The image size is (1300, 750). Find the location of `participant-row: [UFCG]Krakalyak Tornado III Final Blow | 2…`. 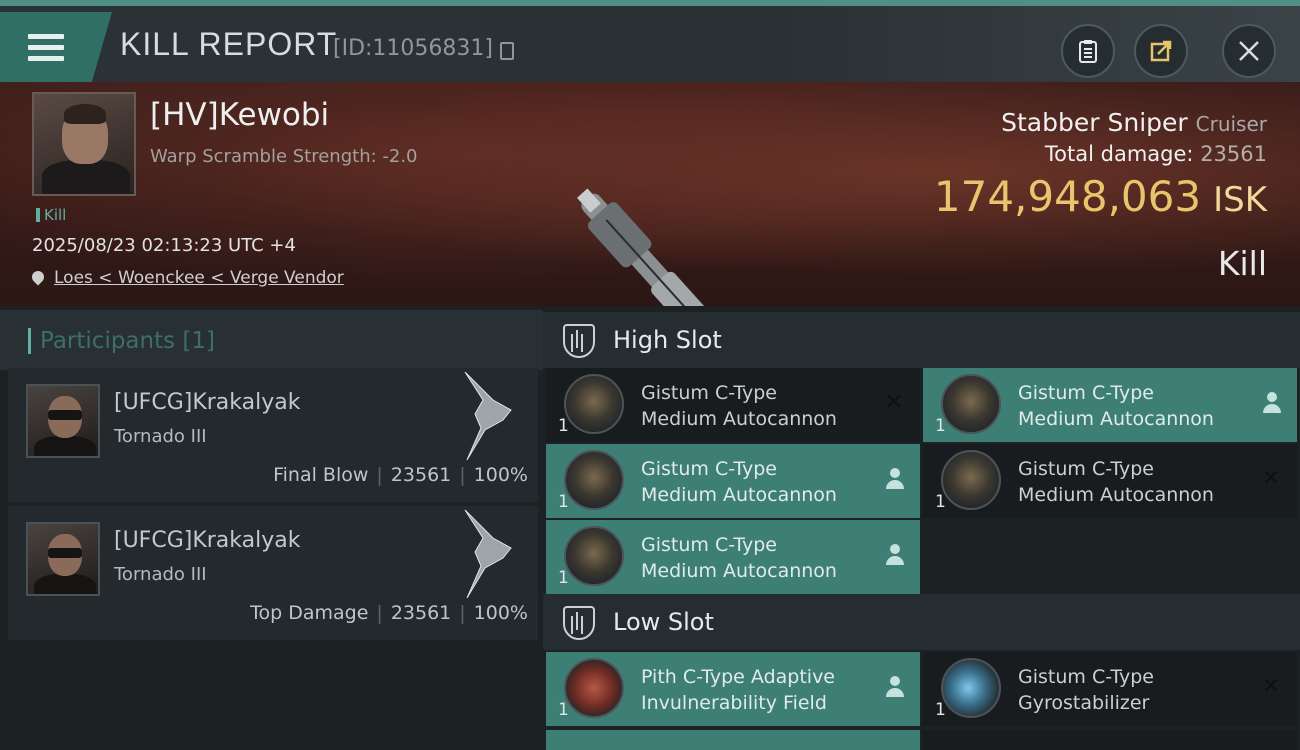

participant-row: [UFCG]Krakalyak Tornado III Final Blow | 2… is located at coordinates (273, 435).